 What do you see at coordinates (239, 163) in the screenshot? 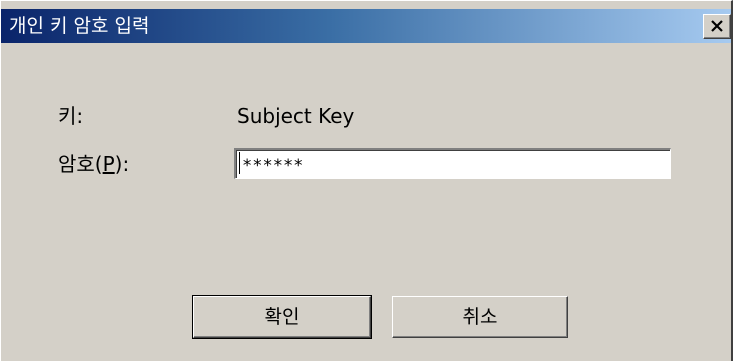
I see `text-caret` at bounding box center [239, 163].